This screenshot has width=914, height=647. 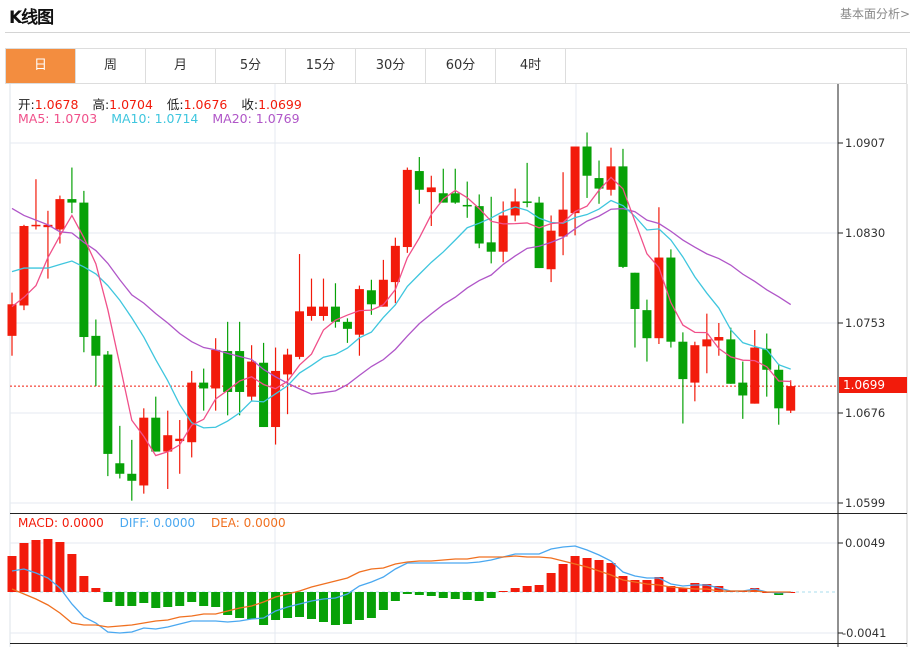 I want to click on price-tick: 1.0599, so click(x=865, y=503).